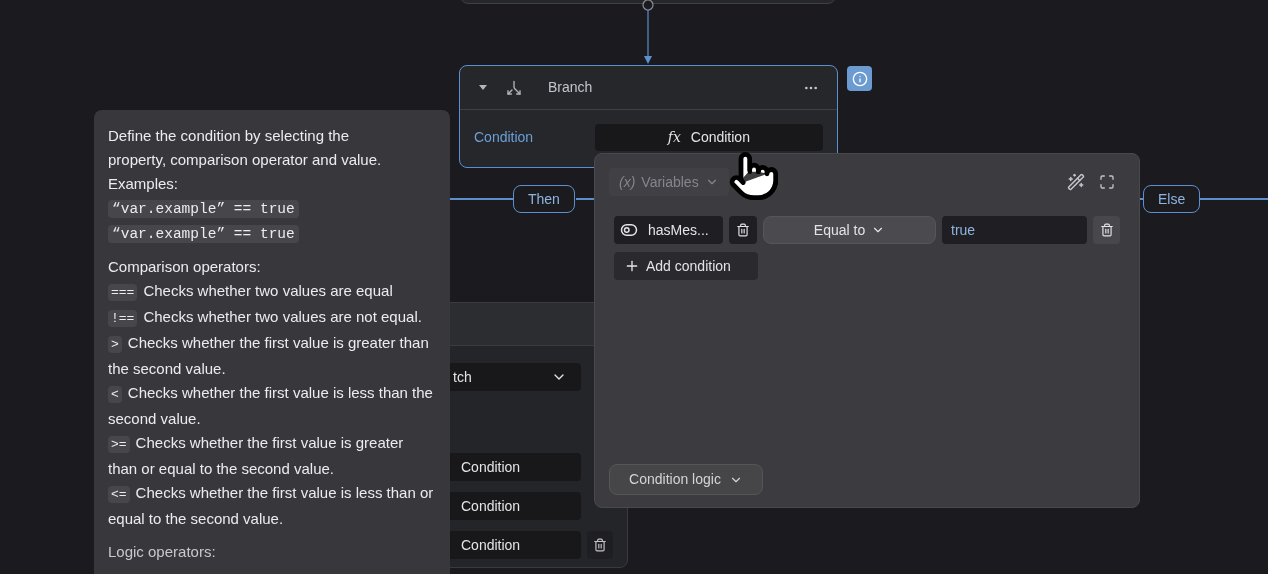  I want to click on branch-icon, so click(514, 87).